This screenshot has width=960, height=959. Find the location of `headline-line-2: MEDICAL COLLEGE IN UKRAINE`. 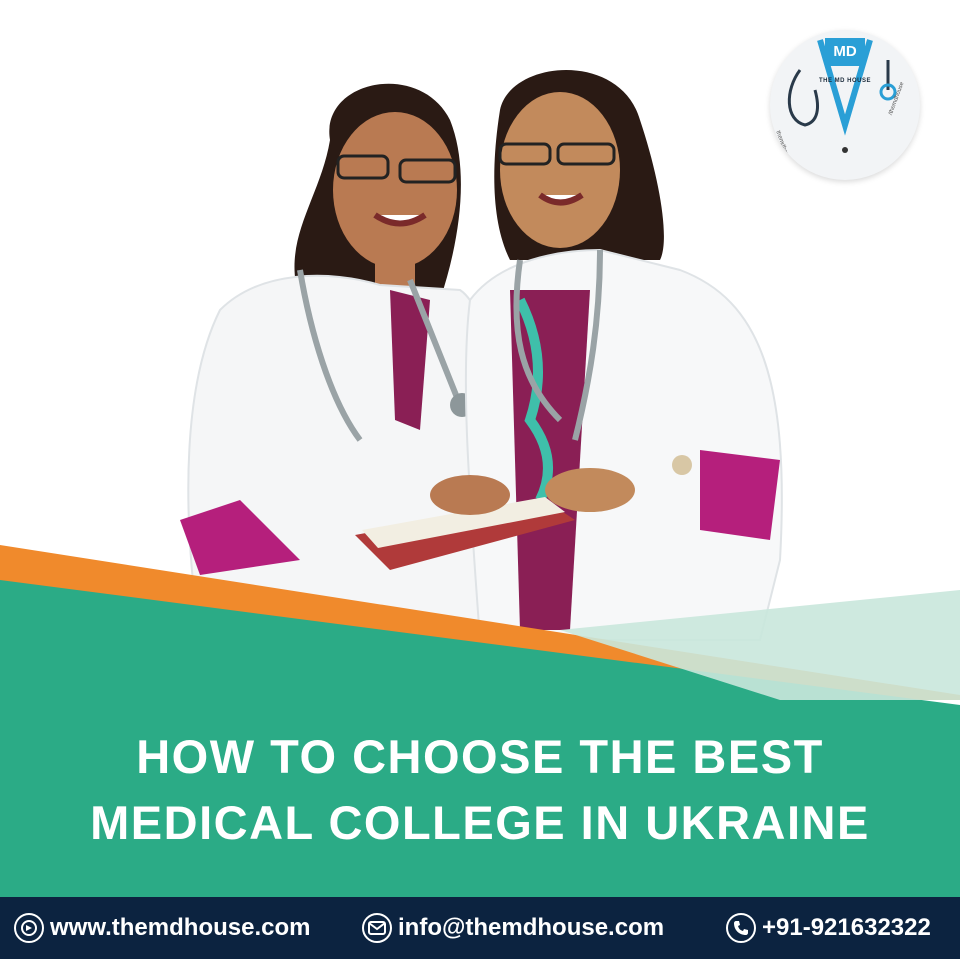

headline-line-2: MEDICAL COLLEGE IN UKRAINE is located at coordinates (480, 822).